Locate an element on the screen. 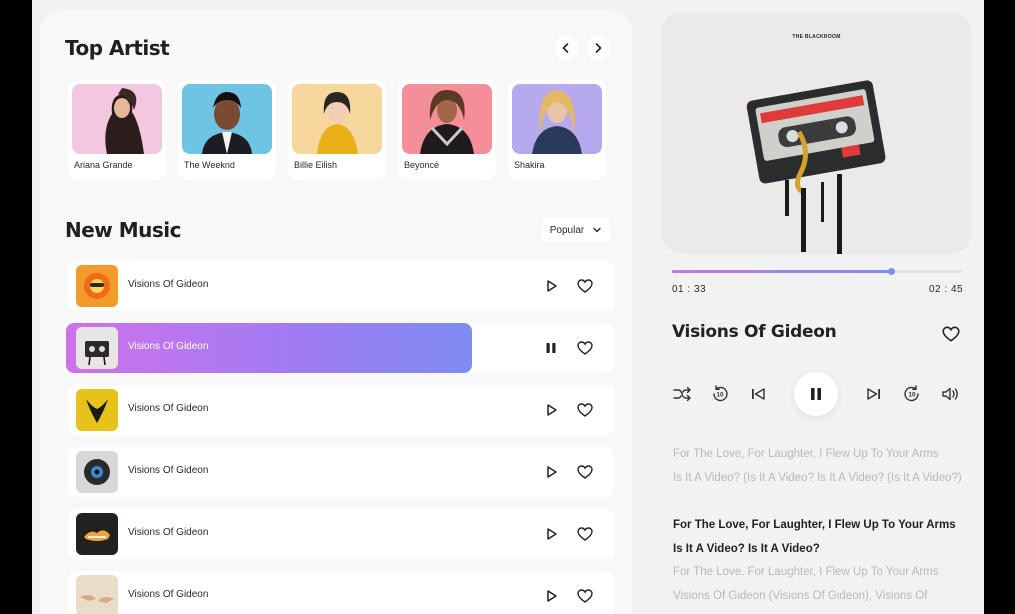 The image size is (1015, 614). artist-name: Shakira is located at coordinates (529, 165).